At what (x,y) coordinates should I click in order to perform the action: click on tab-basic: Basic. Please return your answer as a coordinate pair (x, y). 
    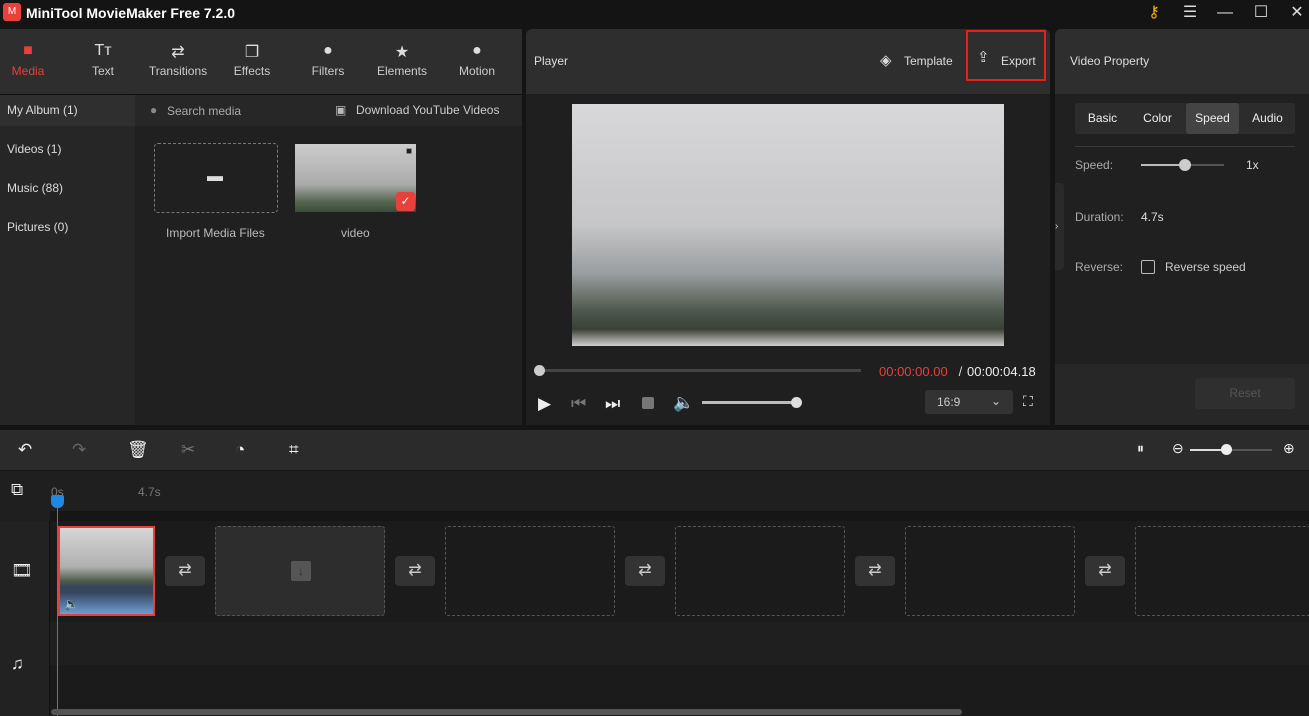
    Looking at the image, I should click on (1102, 118).